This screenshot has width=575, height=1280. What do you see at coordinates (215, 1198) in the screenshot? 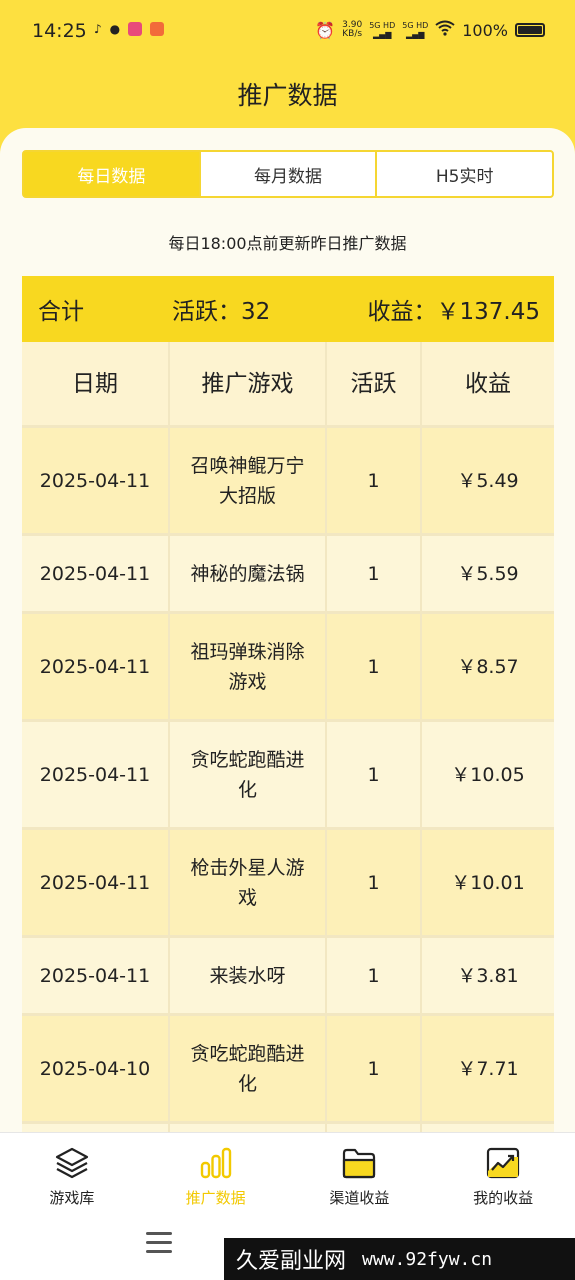
I see `nav-label: 推广数据` at bounding box center [215, 1198].